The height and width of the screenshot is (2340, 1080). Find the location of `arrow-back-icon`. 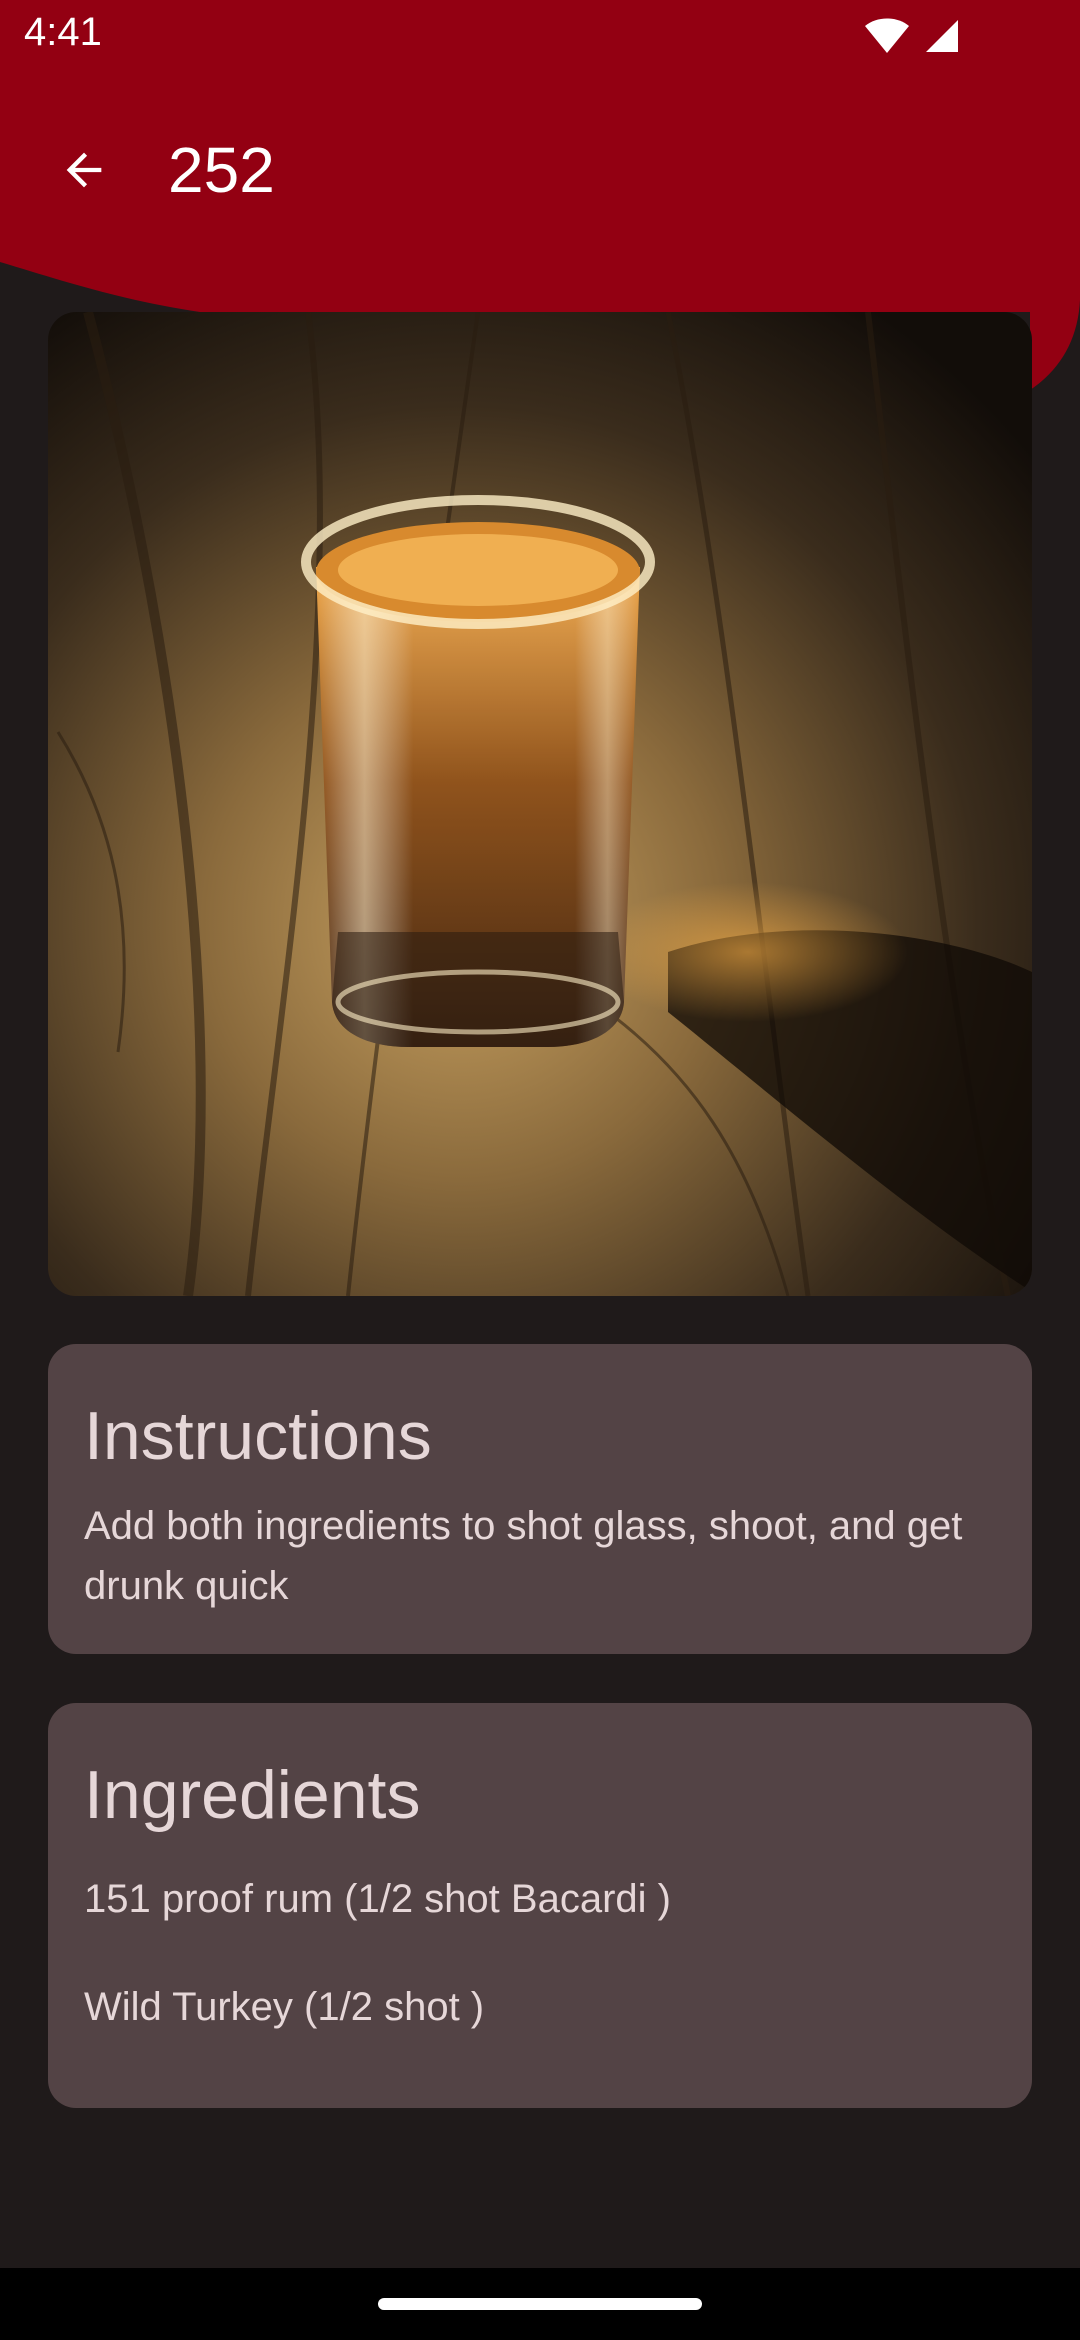

arrow-back-icon is located at coordinates (84, 170).